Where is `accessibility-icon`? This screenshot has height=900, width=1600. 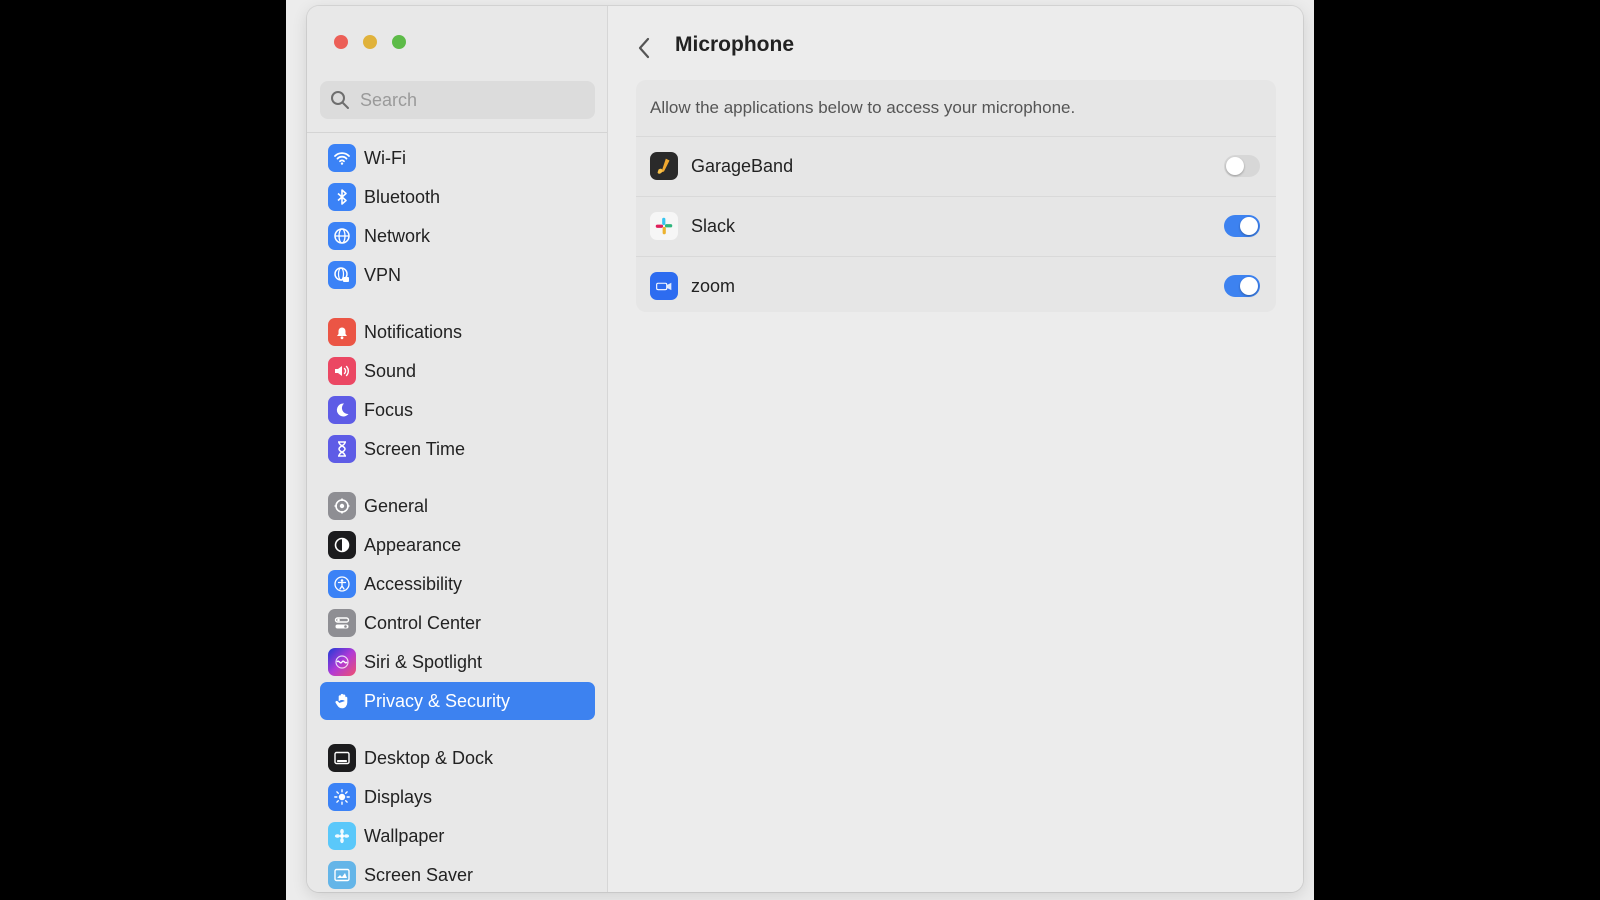
accessibility-icon is located at coordinates (342, 584).